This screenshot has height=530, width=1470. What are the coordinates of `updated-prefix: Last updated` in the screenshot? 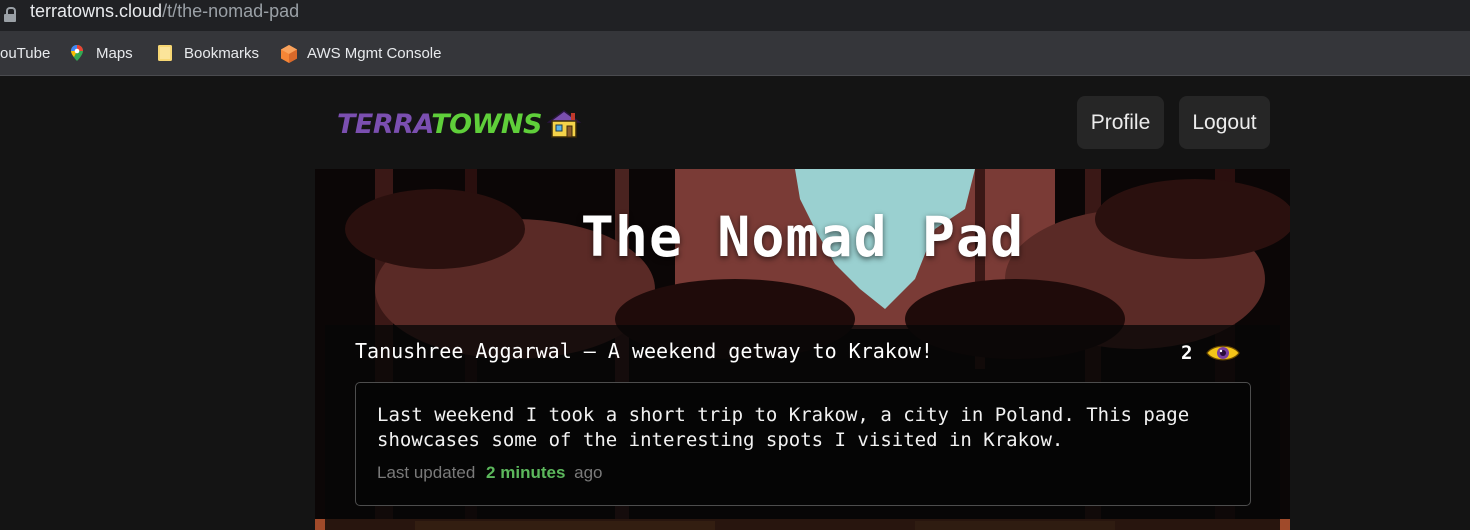 It's located at (426, 472).